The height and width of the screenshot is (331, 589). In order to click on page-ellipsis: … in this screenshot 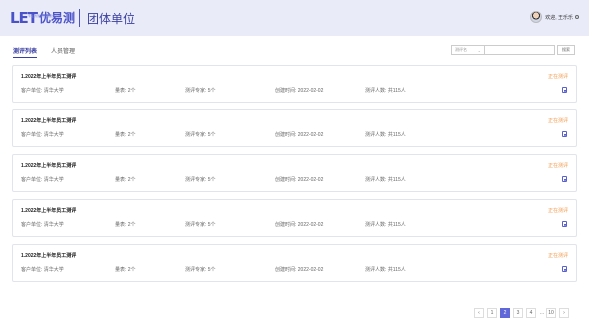, I will do `click(542, 313)`.